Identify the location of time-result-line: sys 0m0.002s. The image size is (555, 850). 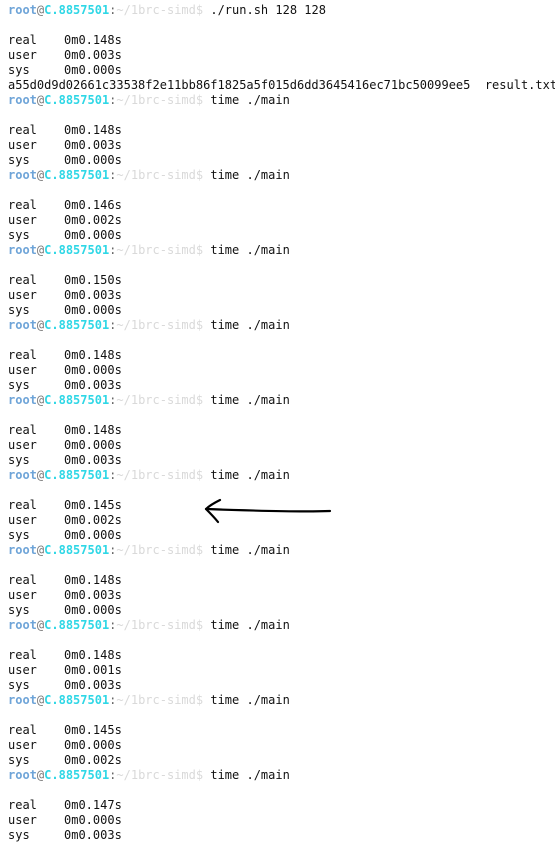
(281, 760).